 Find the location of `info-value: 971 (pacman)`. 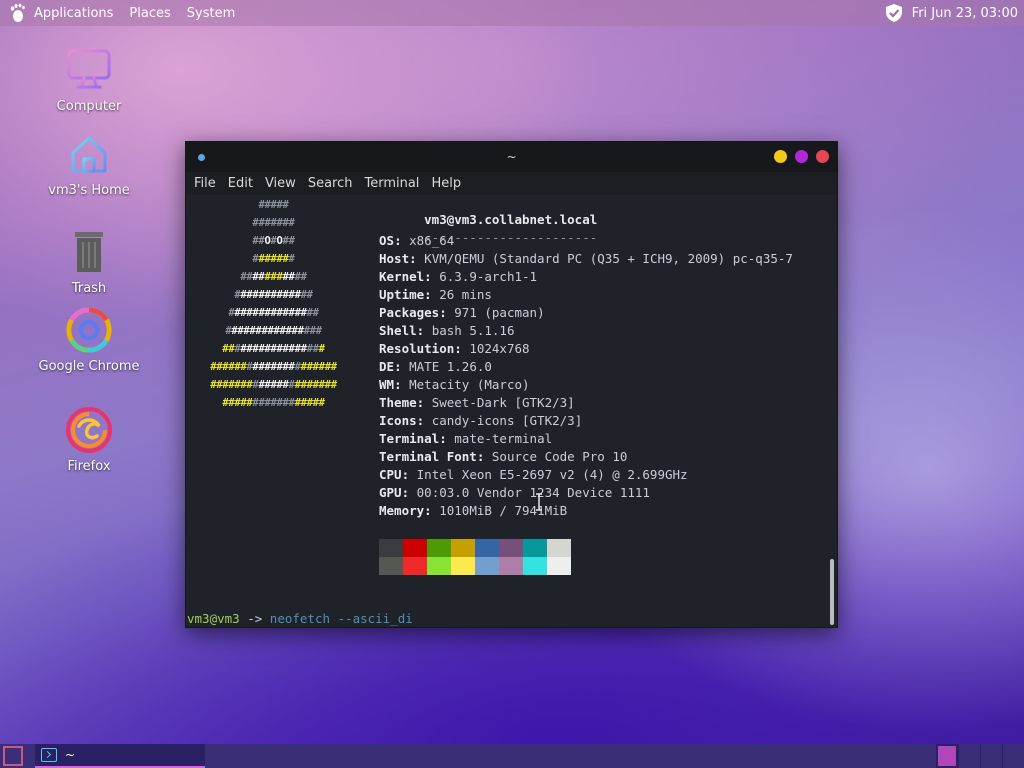

info-value: 971 (pacman) is located at coordinates (499, 312).